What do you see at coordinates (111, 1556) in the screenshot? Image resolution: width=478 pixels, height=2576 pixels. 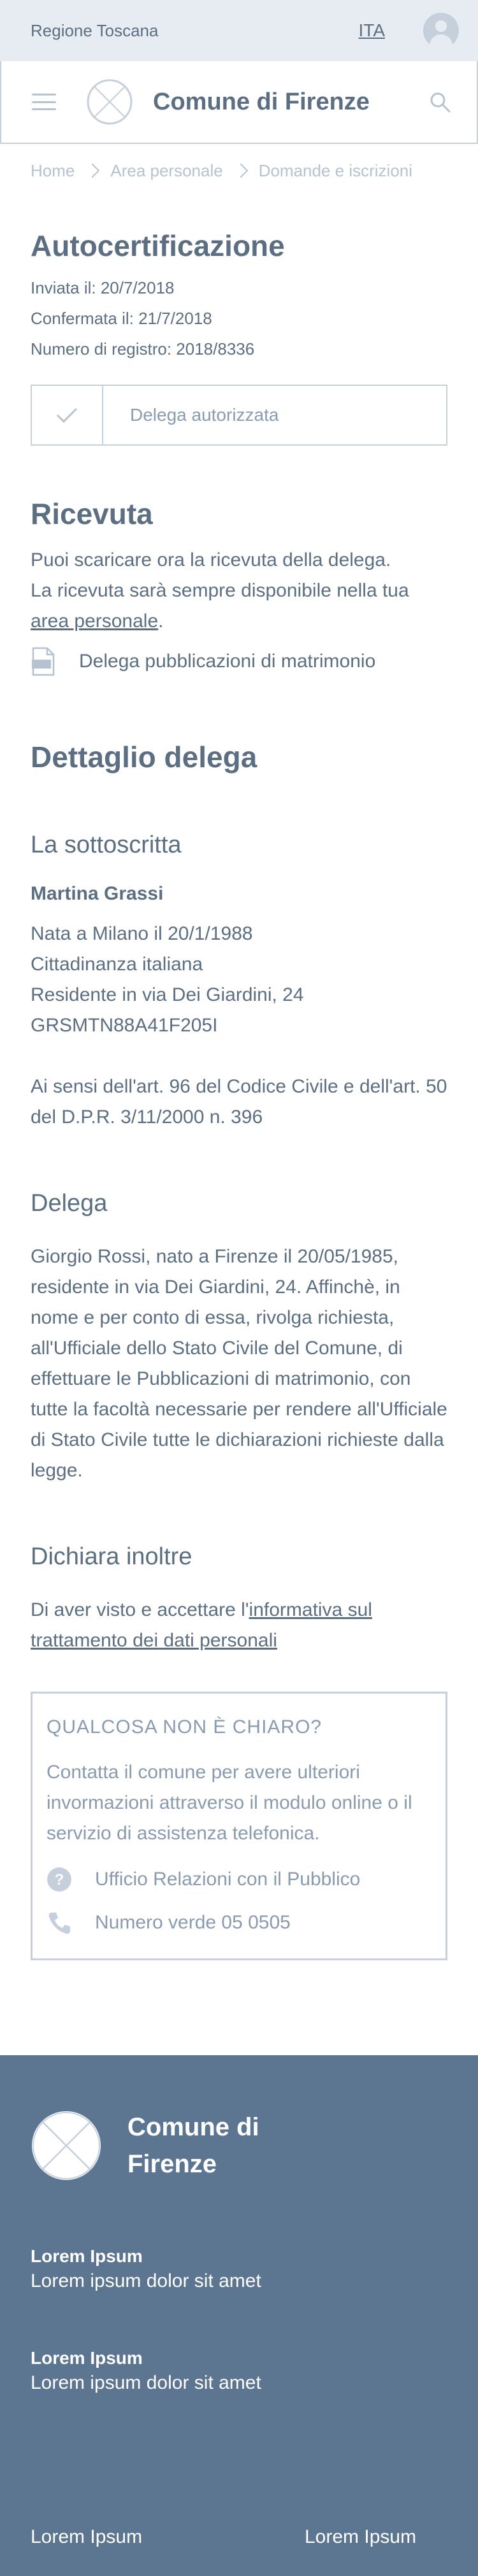 I see `declares-title: Dichiara inoltre` at bounding box center [111, 1556].